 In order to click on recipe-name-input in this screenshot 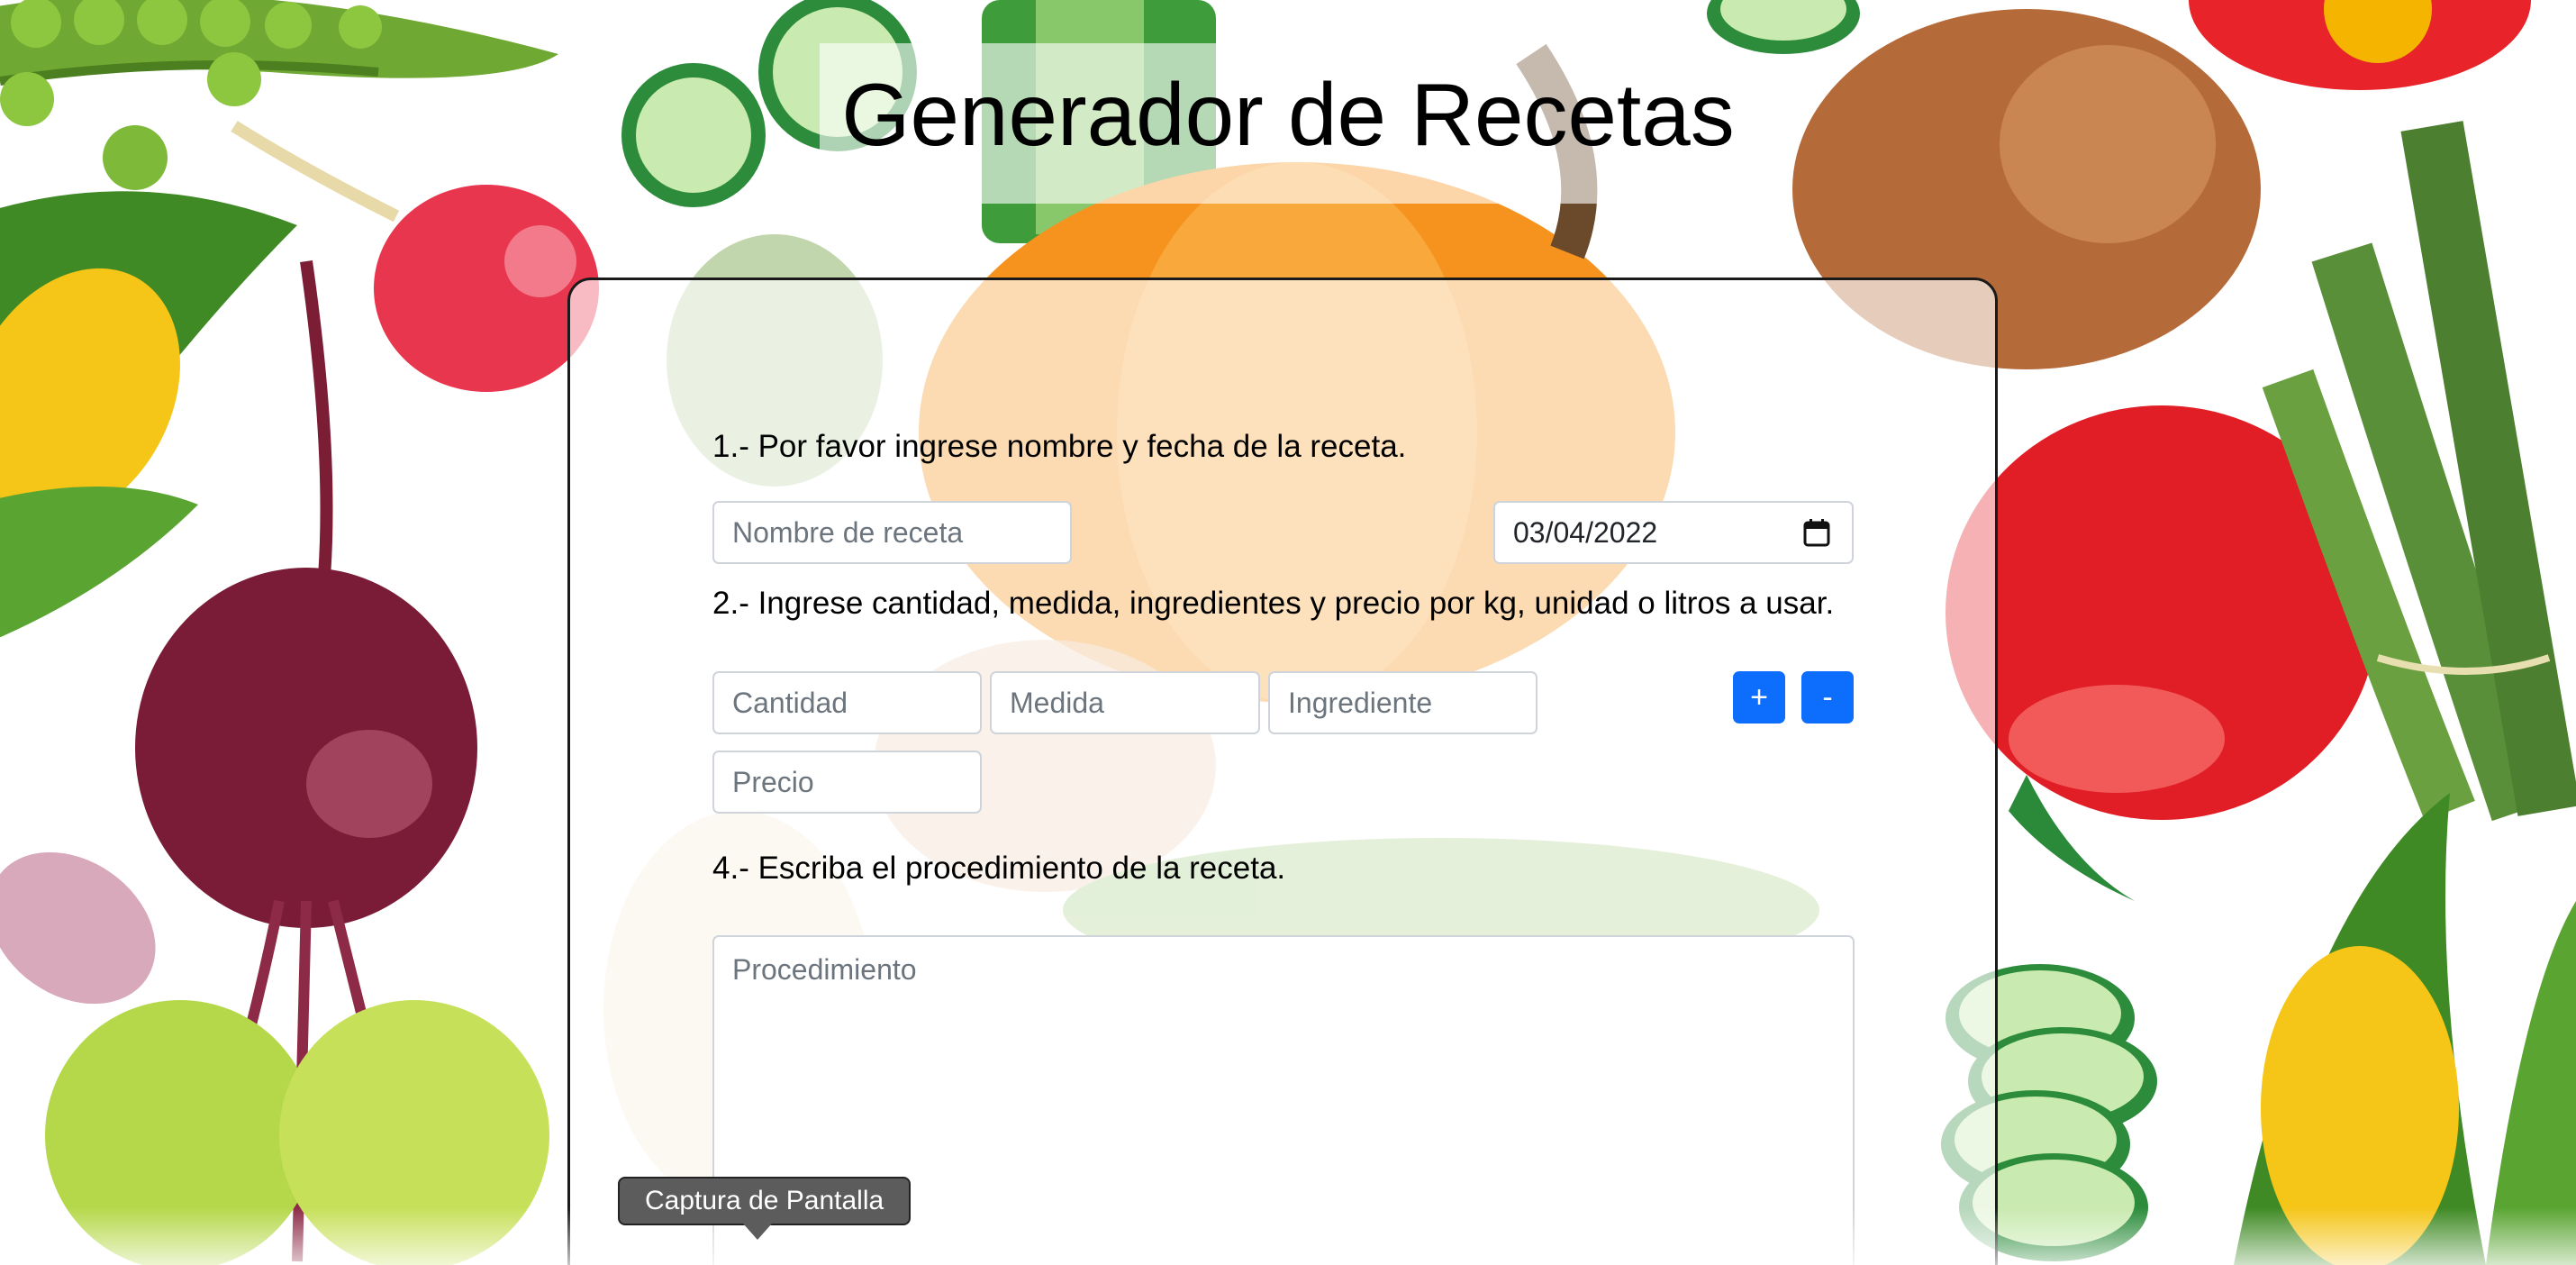, I will do `click(892, 532)`.